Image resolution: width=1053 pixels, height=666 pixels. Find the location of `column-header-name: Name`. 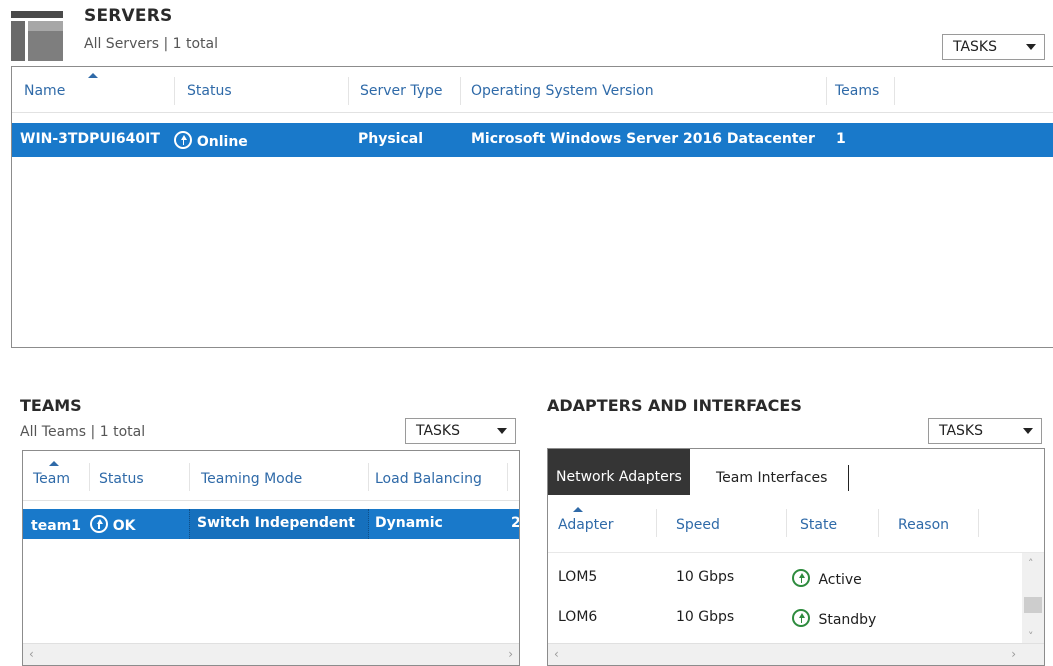

column-header-name: Name is located at coordinates (44, 91).